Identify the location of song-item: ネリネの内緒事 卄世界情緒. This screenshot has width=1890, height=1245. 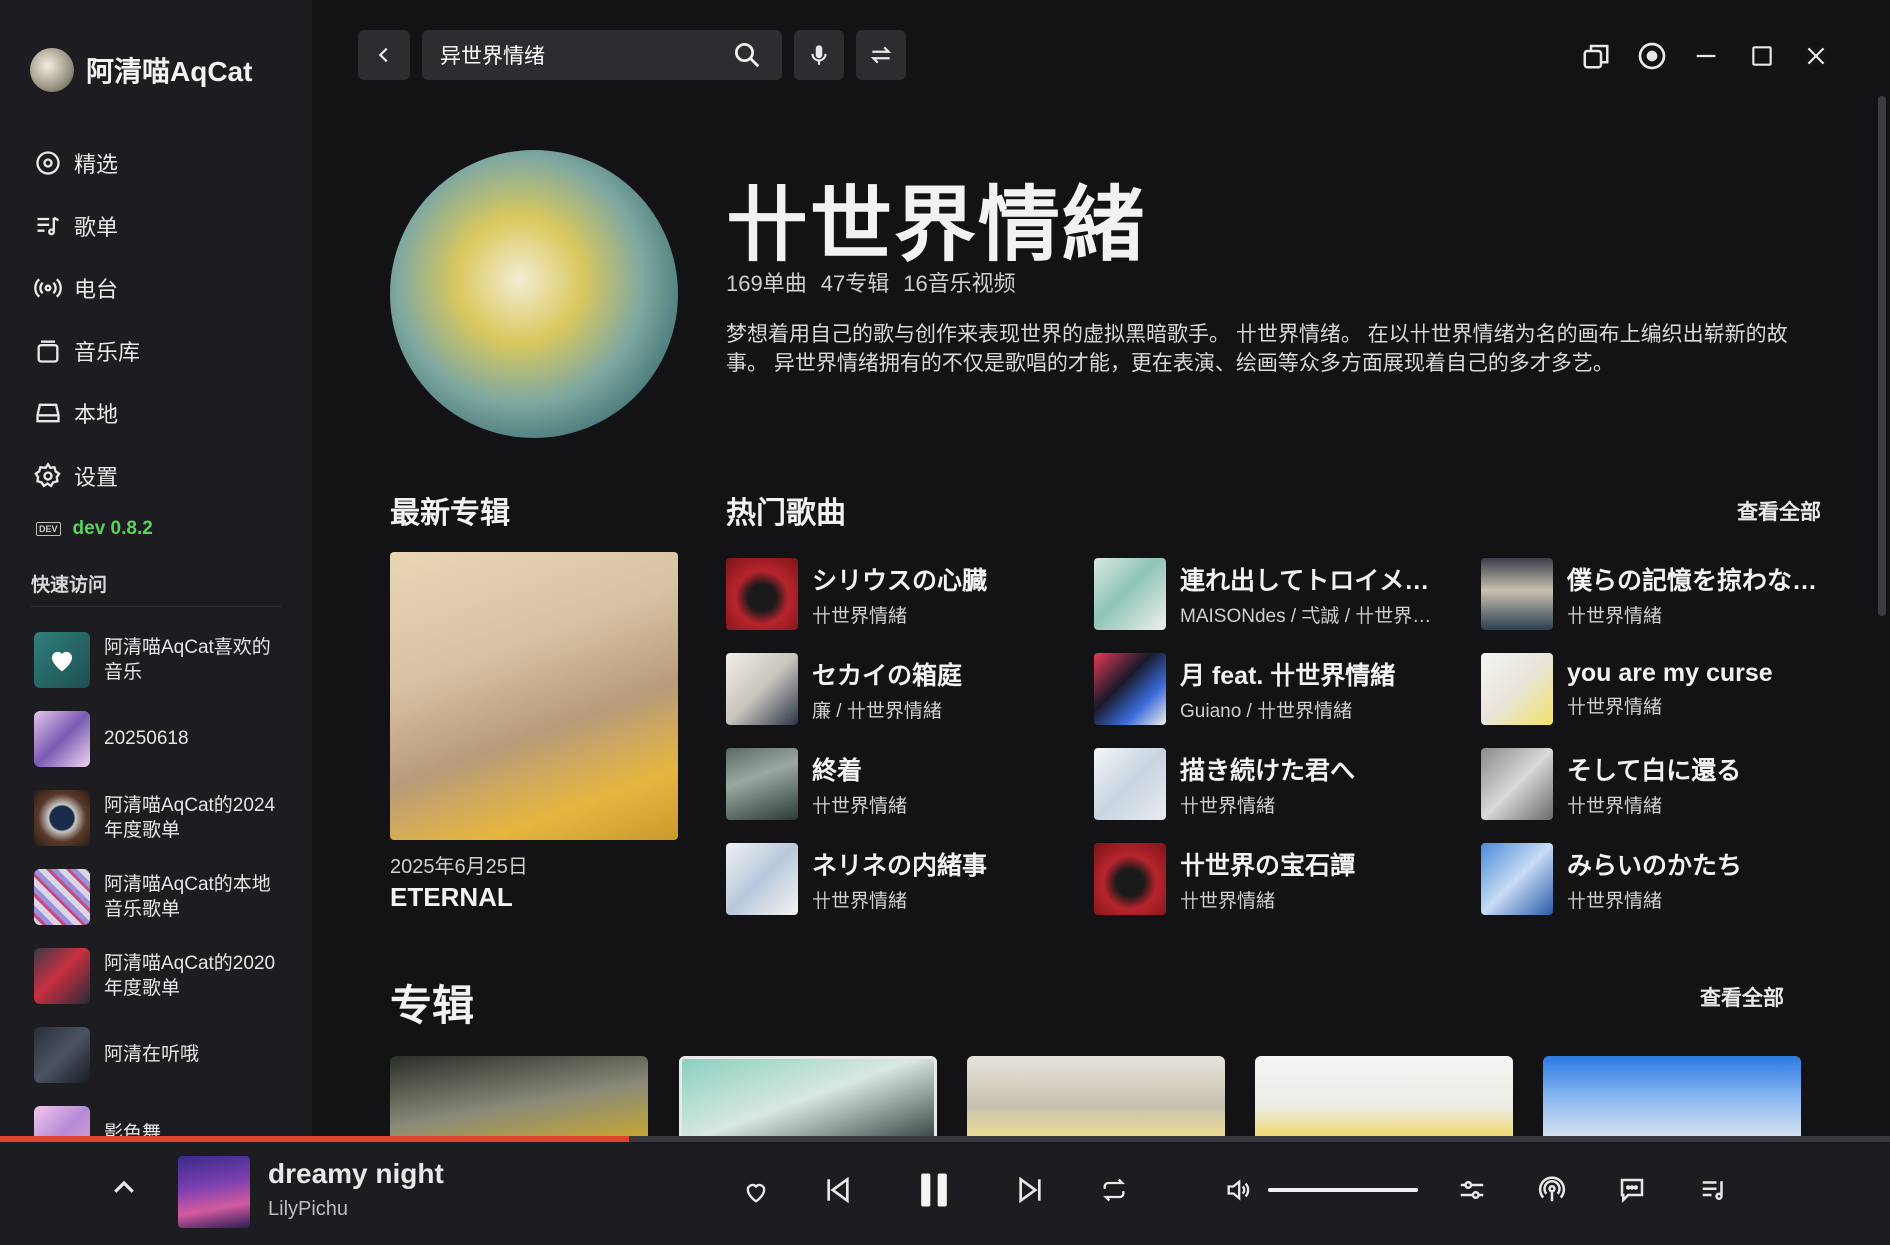
(896, 879).